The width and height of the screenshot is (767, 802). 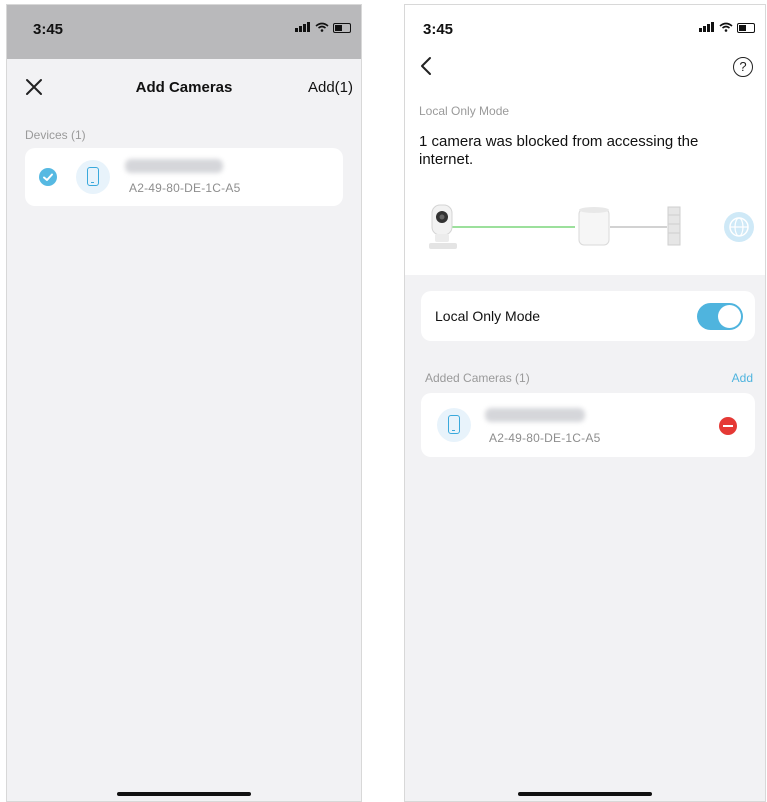 What do you see at coordinates (488, 316) in the screenshot?
I see `toggle-label: Local Only Mode` at bounding box center [488, 316].